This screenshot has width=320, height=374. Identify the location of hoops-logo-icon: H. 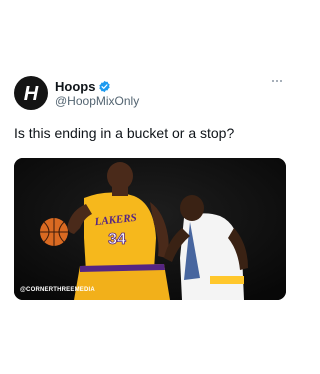
(31, 94).